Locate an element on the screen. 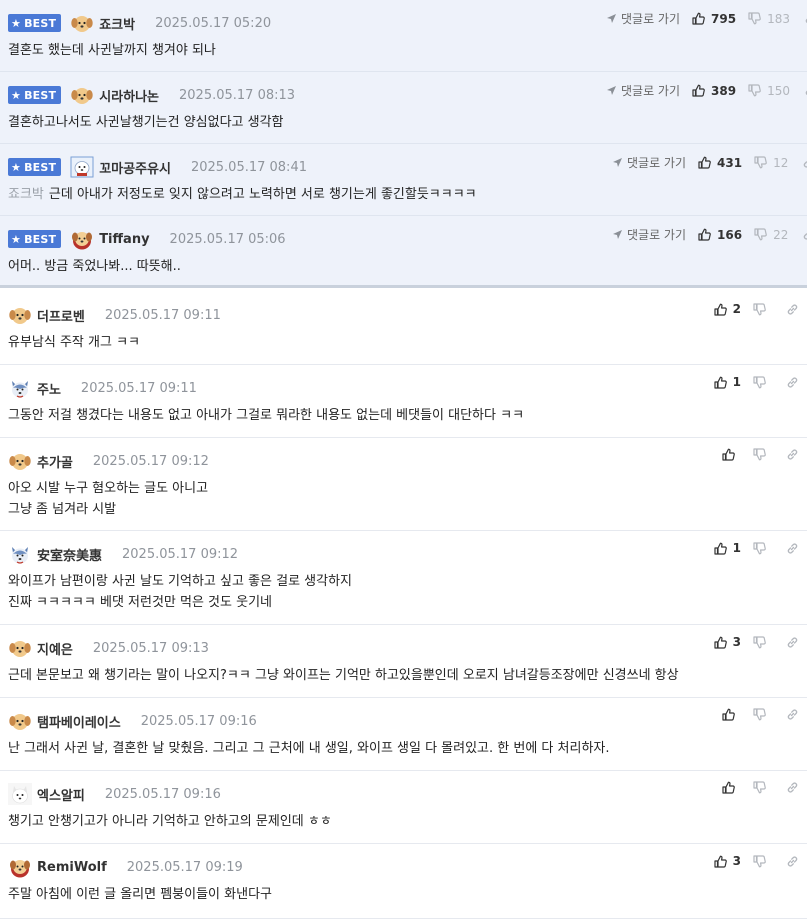 The image size is (807, 919). author-nickname: 시라하나논 is located at coordinates (129, 95).